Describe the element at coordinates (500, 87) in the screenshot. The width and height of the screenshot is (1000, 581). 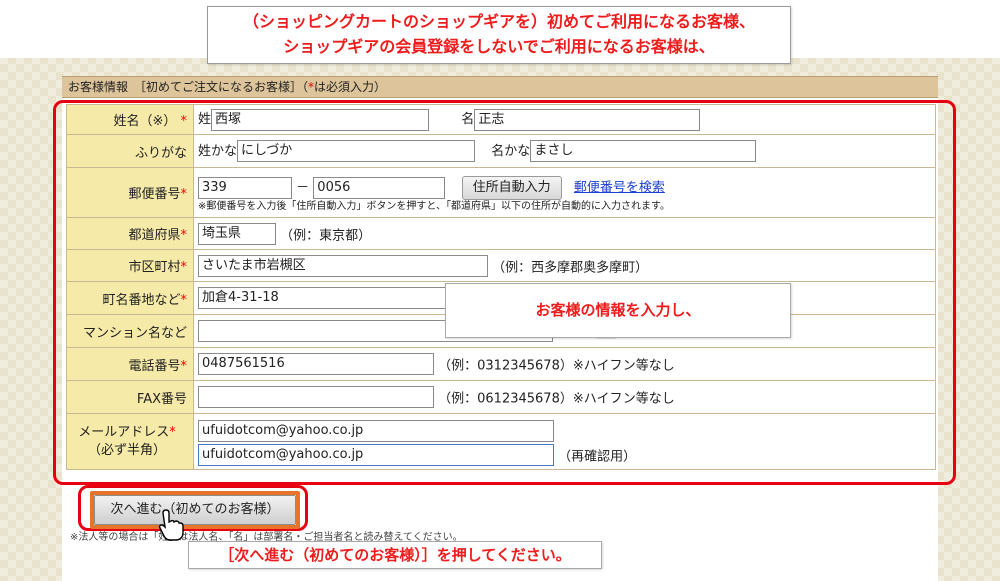
I see `panel-header: お客様情報 ［初めてご注文になるお客様］（*は必須入力）` at that location.